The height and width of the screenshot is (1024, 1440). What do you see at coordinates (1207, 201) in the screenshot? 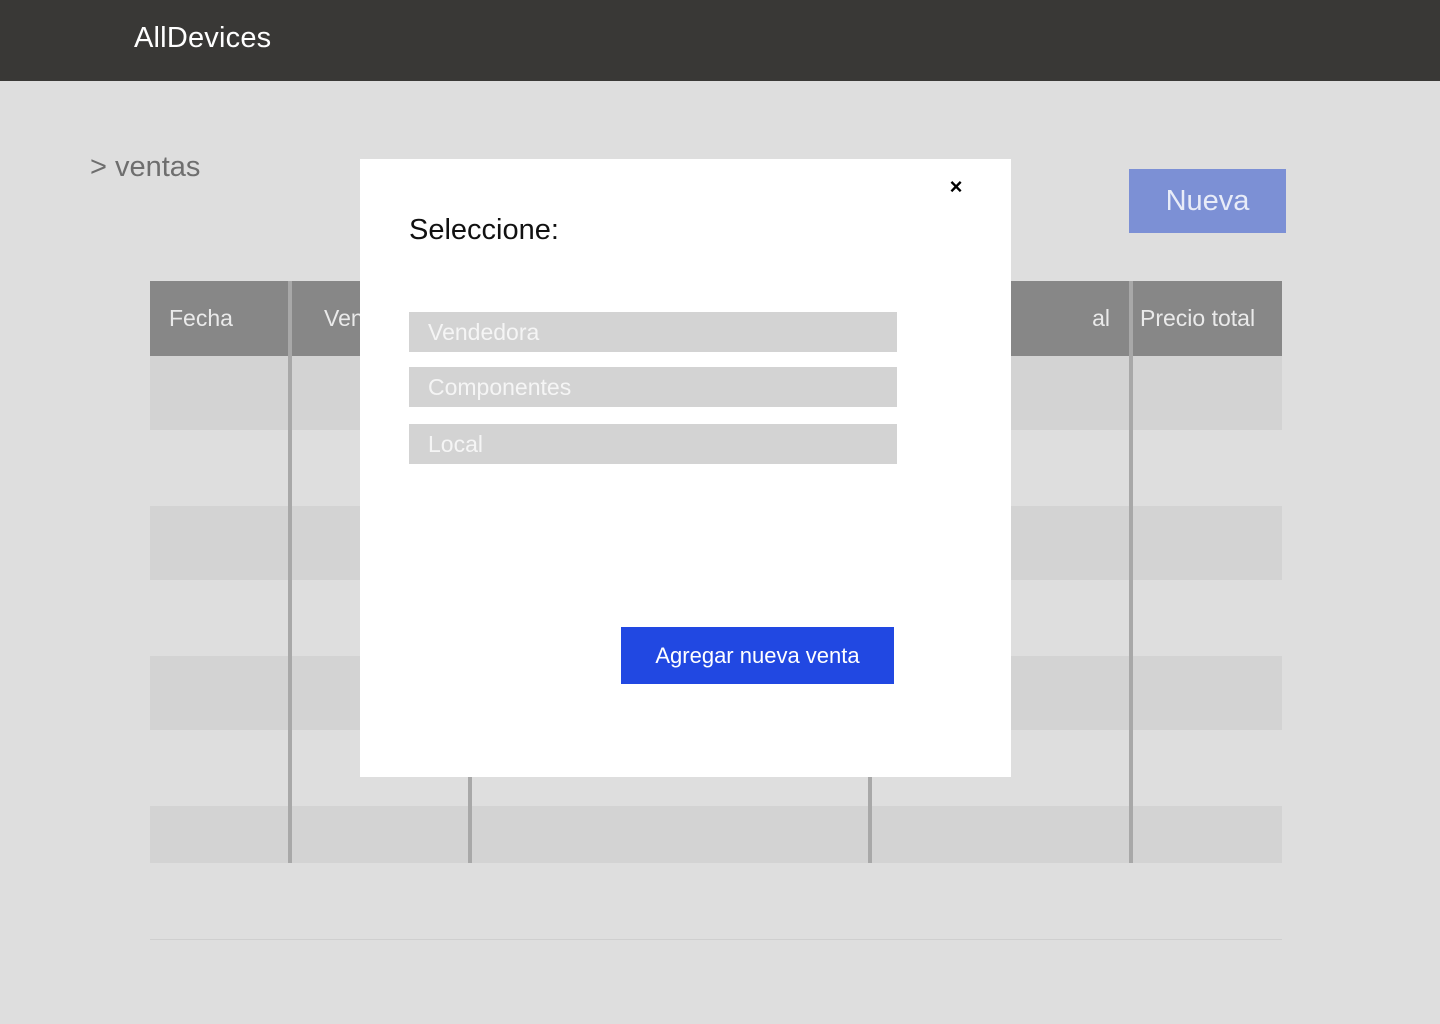
I see `new-sale-button: Nueva` at bounding box center [1207, 201].